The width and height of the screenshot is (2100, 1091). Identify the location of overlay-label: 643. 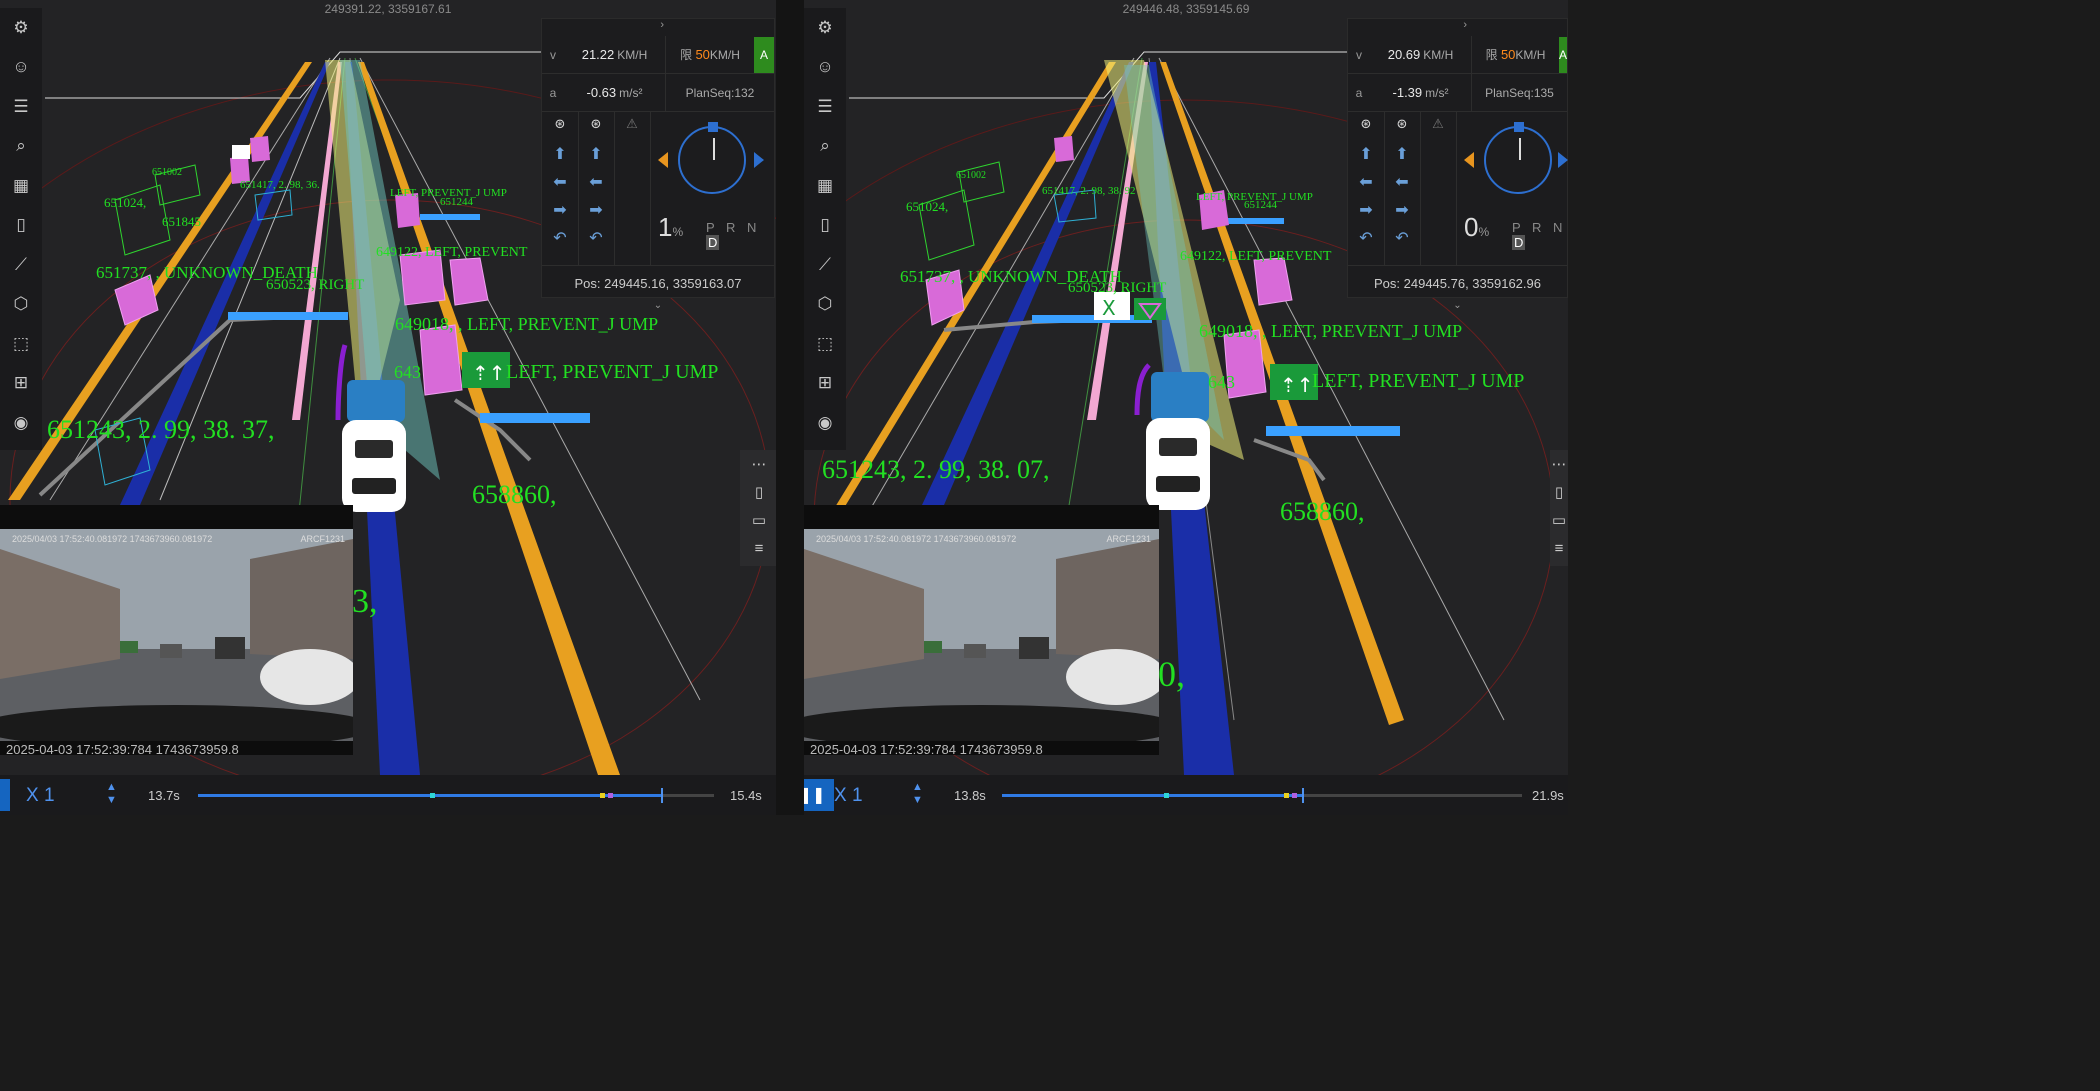
(1221, 382).